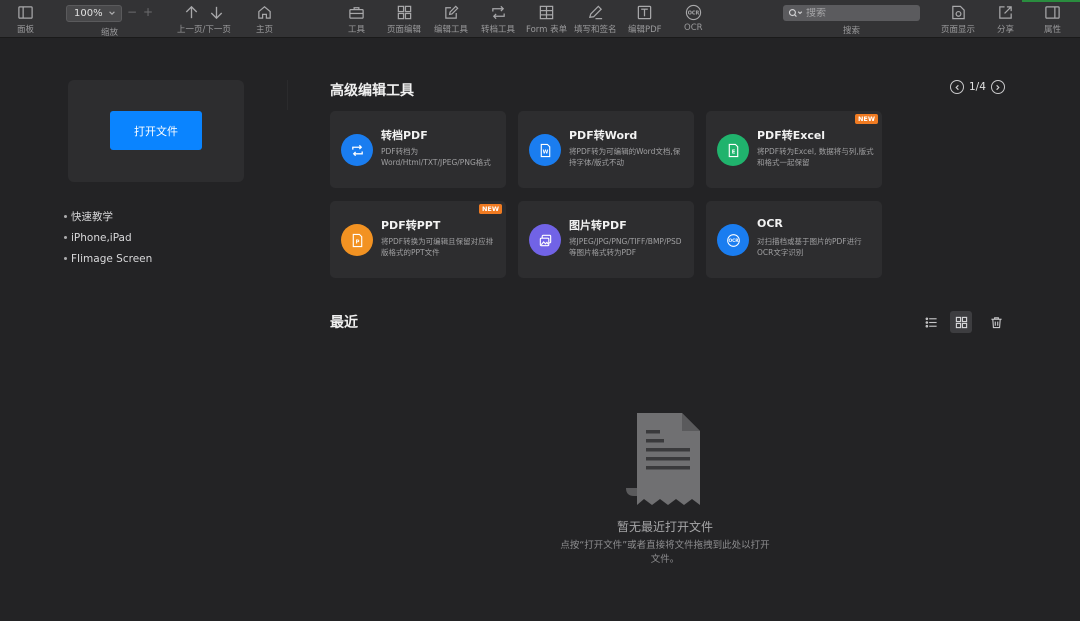  What do you see at coordinates (265, 30) in the screenshot?
I see `home-label: 主页` at bounding box center [265, 30].